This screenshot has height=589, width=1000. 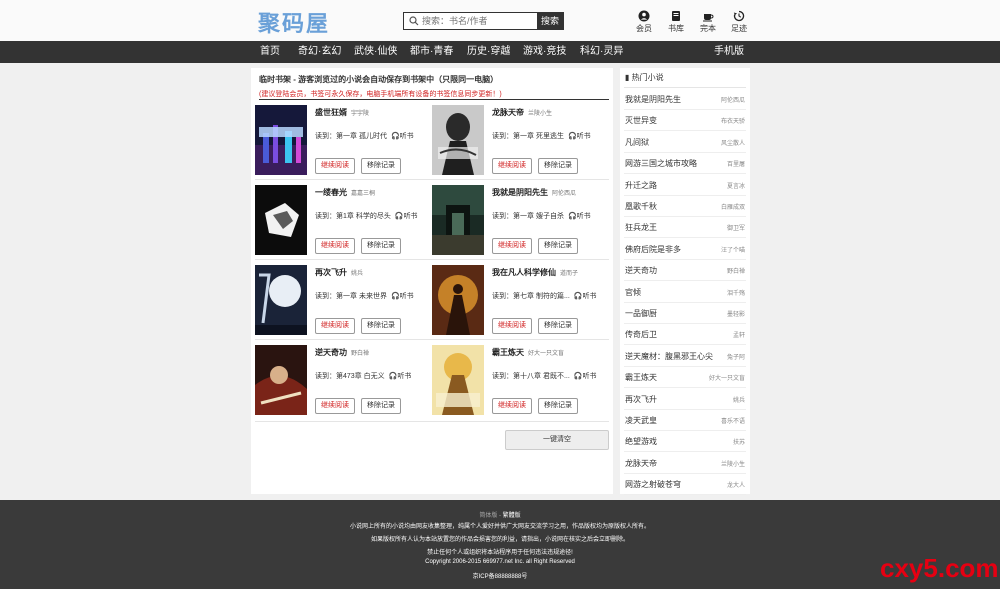 I want to click on nav-fantasy: 奇幻·玄幻, so click(x=319, y=52).